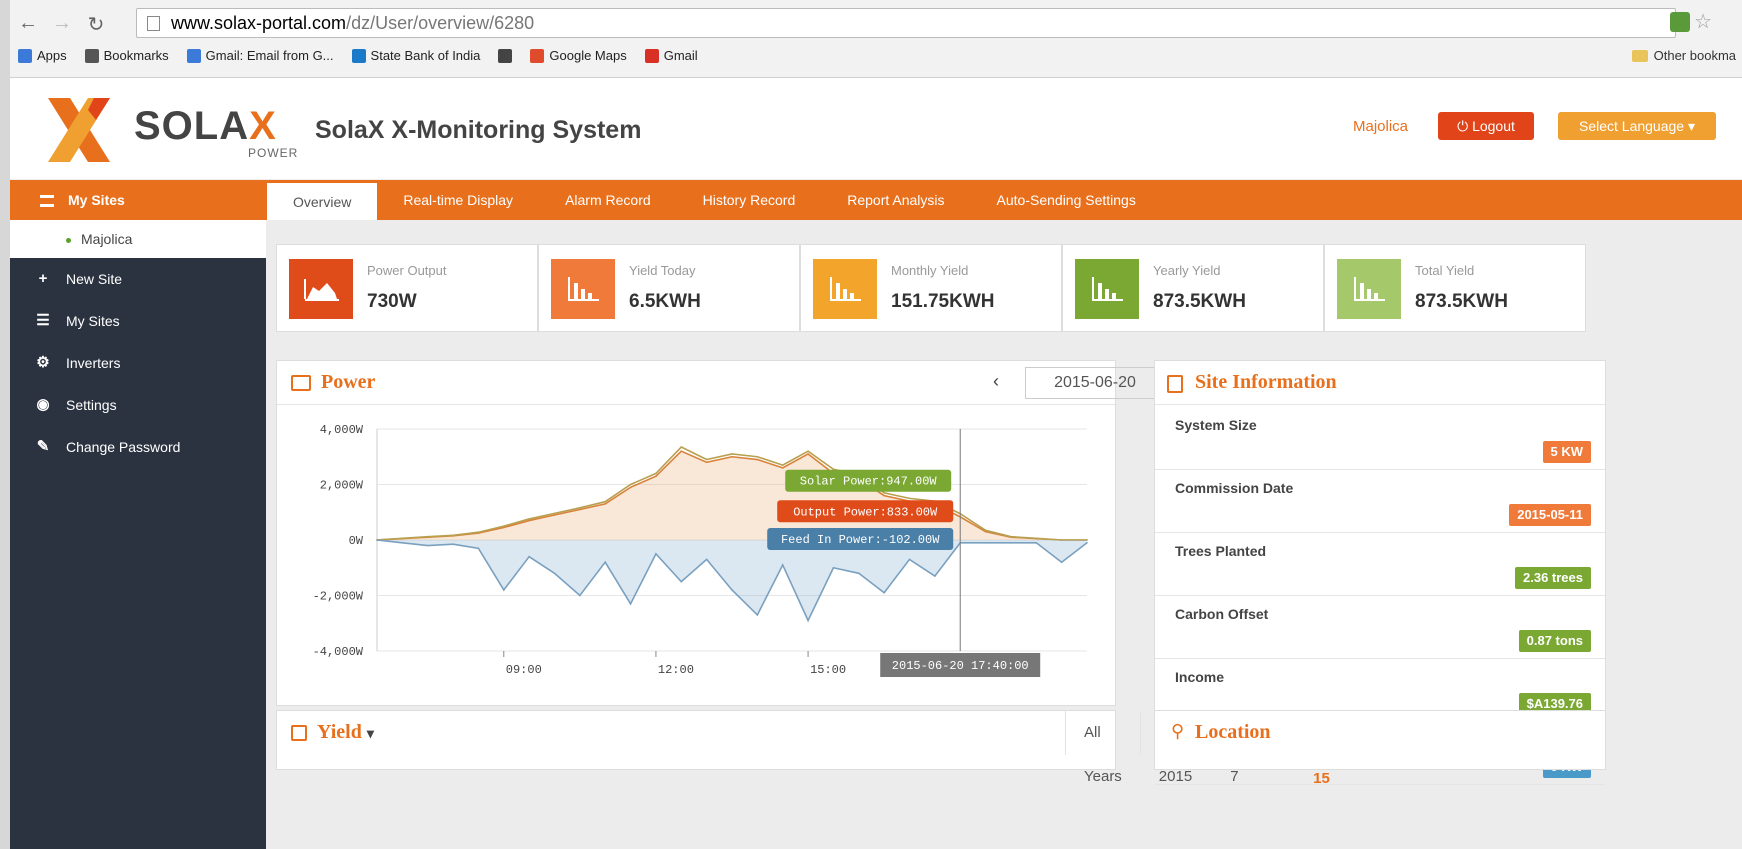  I want to click on summary-card-monthly-yield: Monthly Yield 151.75KWH, so click(931, 288).